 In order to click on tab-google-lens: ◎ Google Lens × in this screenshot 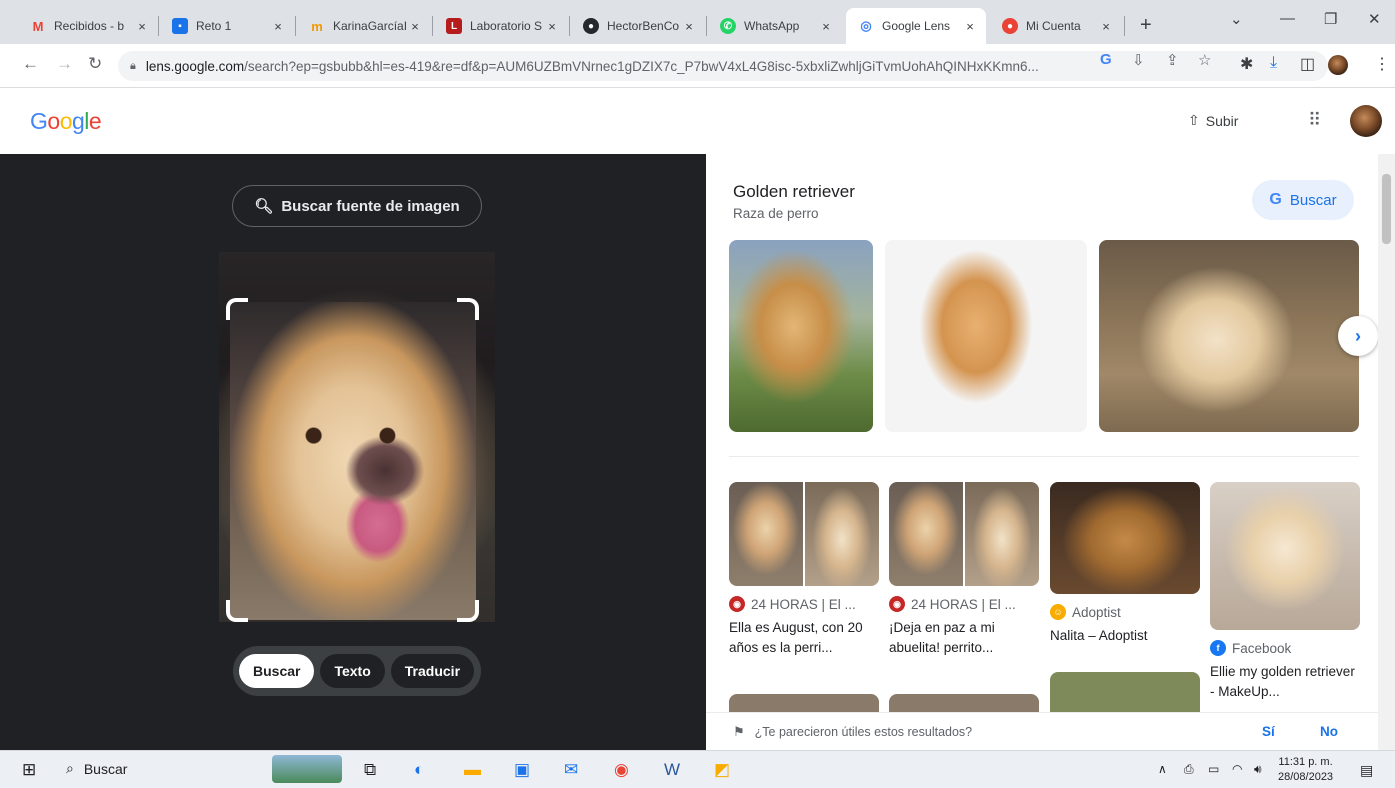, I will do `click(916, 26)`.